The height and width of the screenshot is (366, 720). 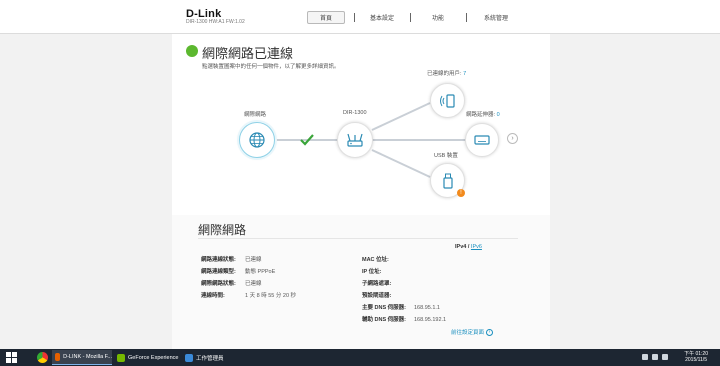 I want to click on globe-icon, so click(x=257, y=140).